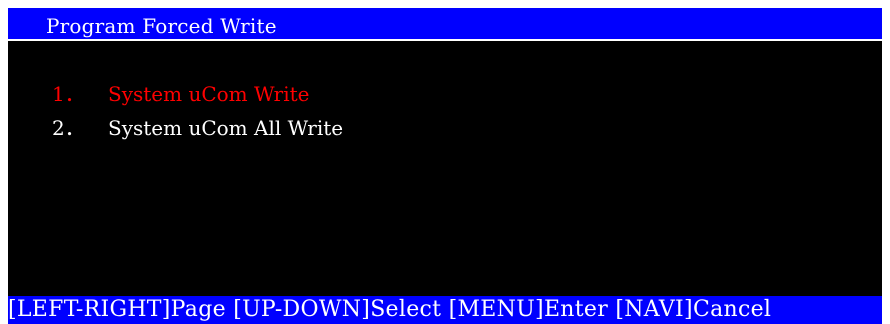 The height and width of the screenshot is (324, 890). I want to click on menu-item-label: System uCom All Write, so click(226, 128).